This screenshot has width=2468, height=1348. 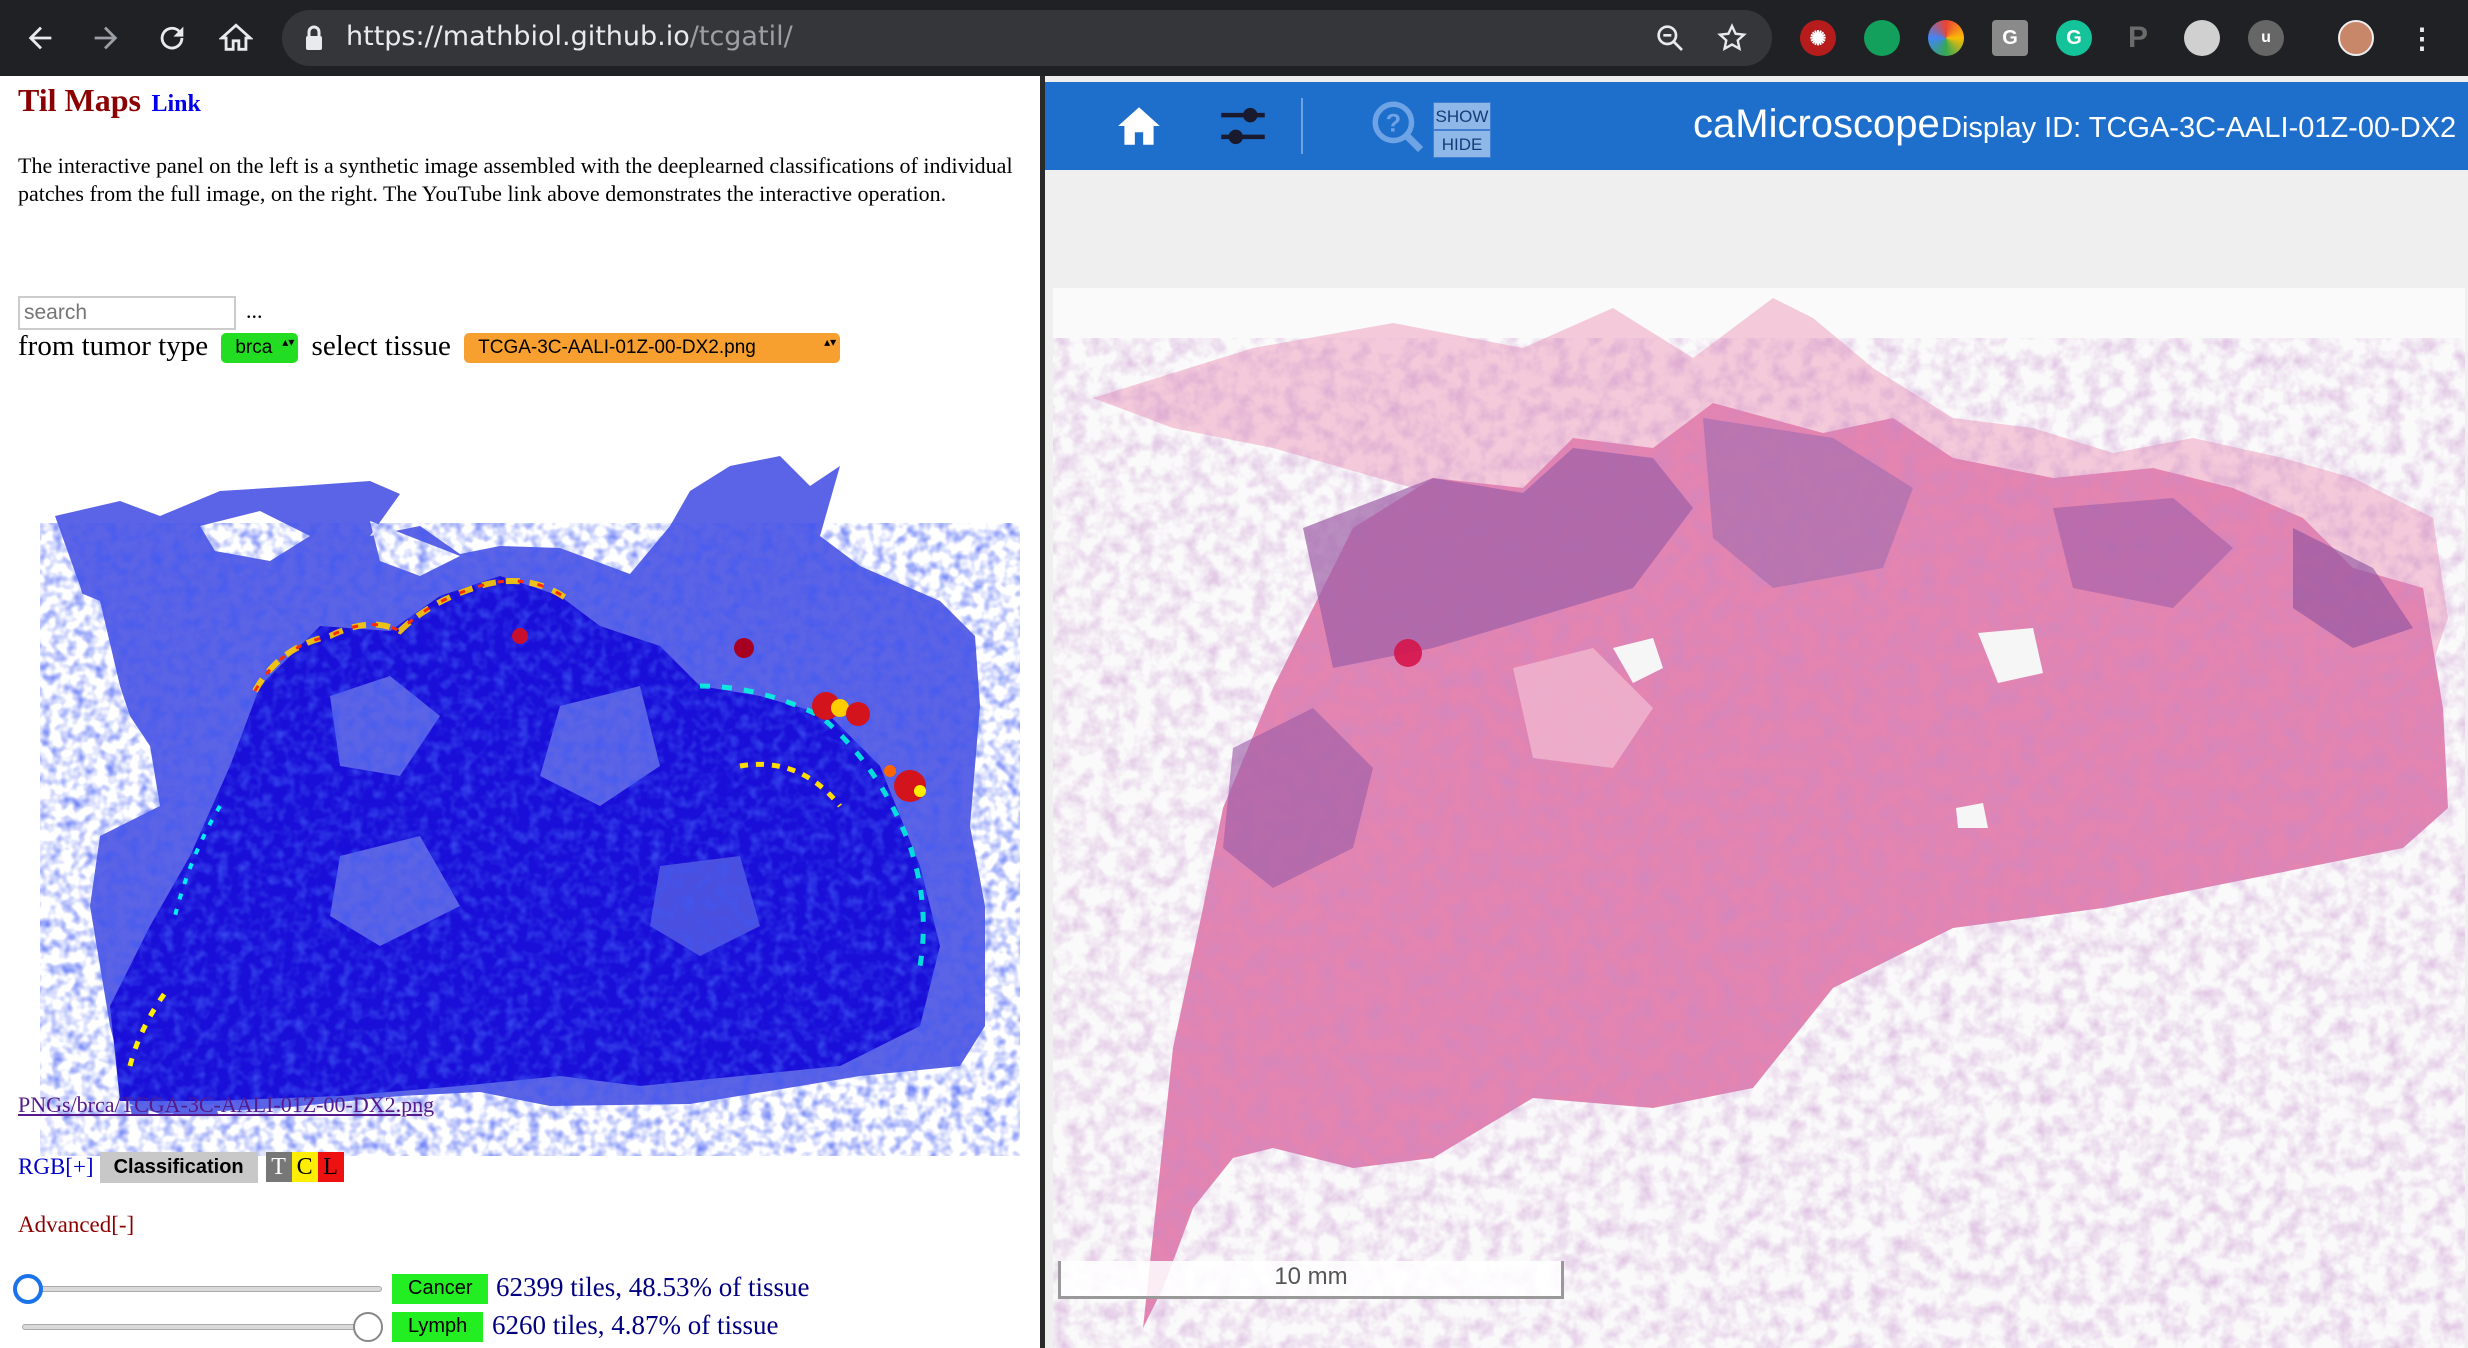 I want to click on sliders-icon, so click(x=1243, y=126).